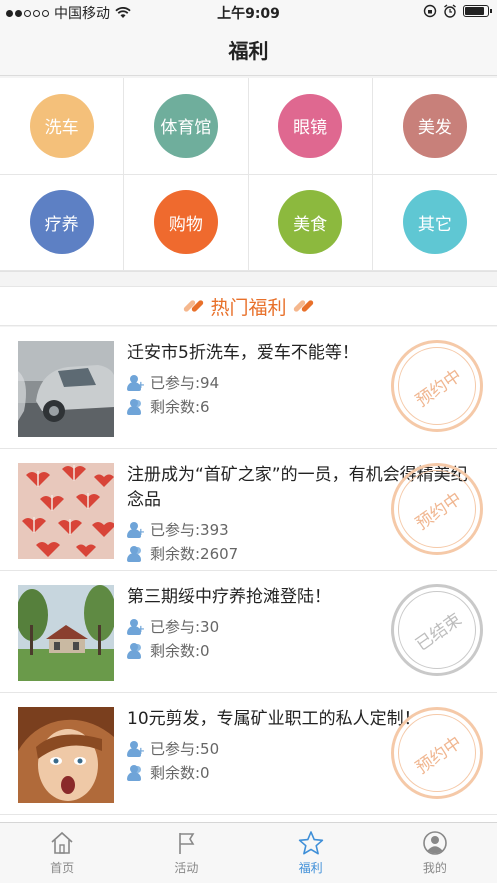 The height and width of the screenshot is (883, 497). What do you see at coordinates (310, 843) in the screenshot?
I see `star-icon` at bounding box center [310, 843].